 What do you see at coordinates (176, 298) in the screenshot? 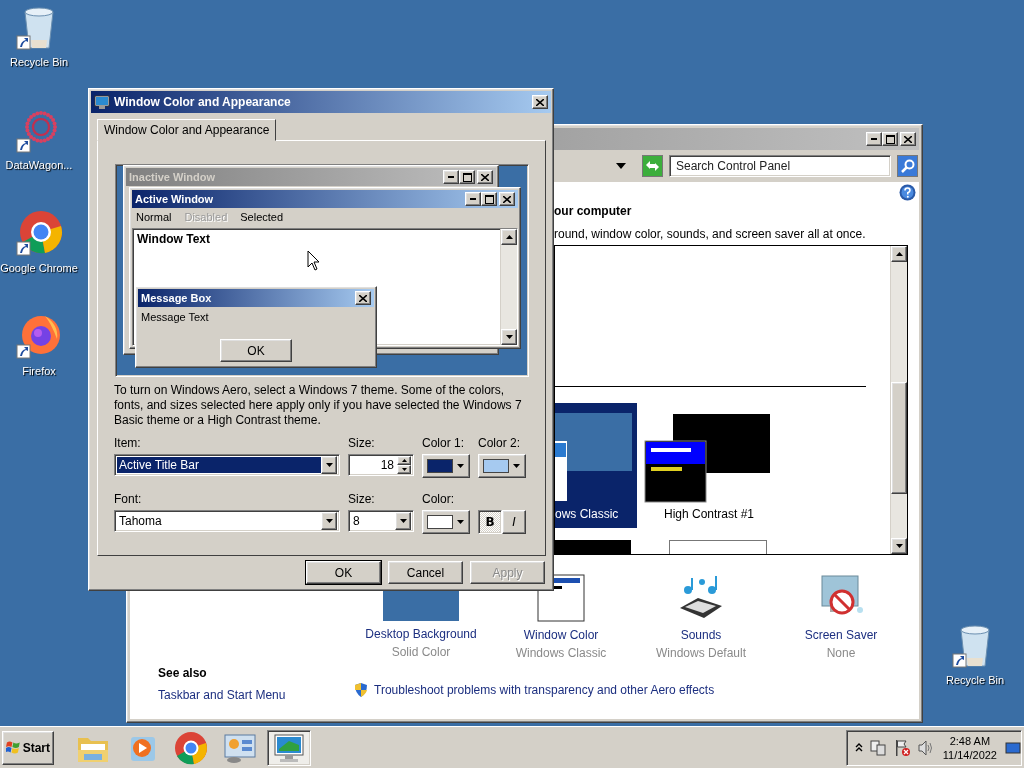
I see `window-title: Message Box` at bounding box center [176, 298].